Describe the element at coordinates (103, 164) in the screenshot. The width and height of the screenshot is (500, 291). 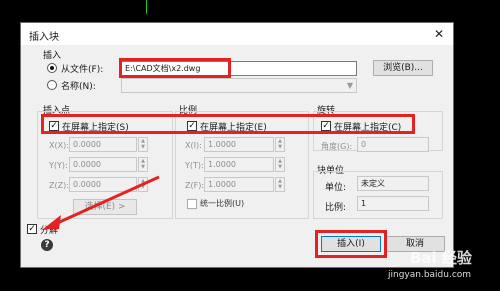
I see `ip-y-field: 0.0000` at that location.